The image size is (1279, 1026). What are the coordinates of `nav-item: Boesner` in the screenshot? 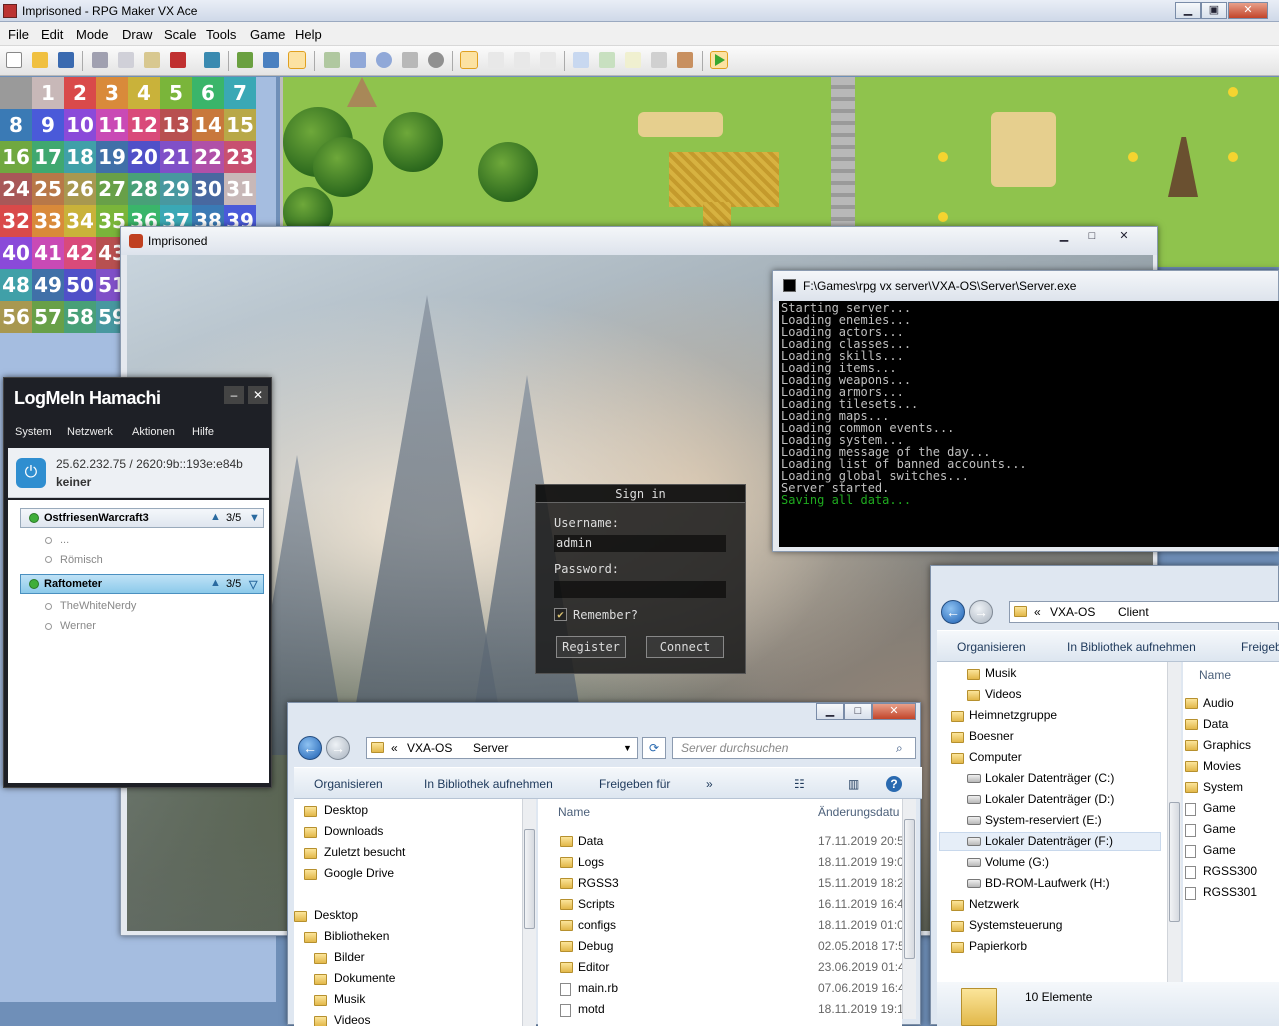 It's located at (991, 736).